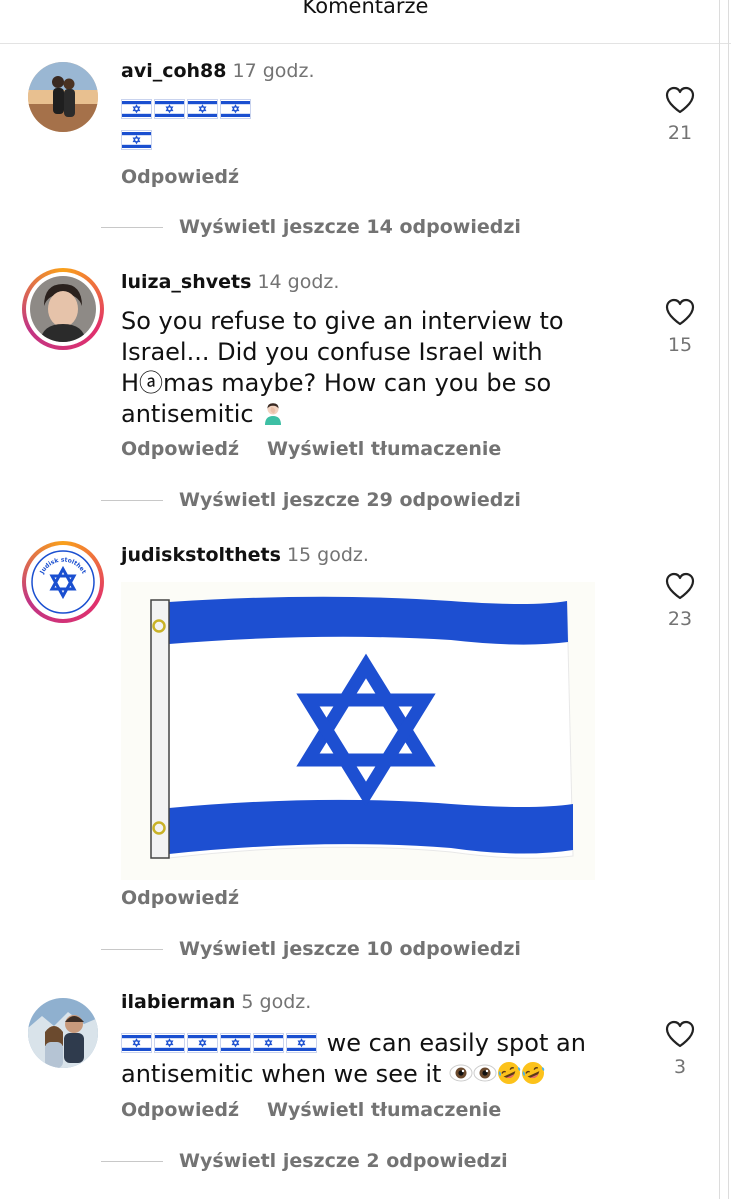 Image resolution: width=731 pixels, height=1199 pixels. What do you see at coordinates (327, 555) in the screenshot?
I see `timestamp: 15 godz.` at bounding box center [327, 555].